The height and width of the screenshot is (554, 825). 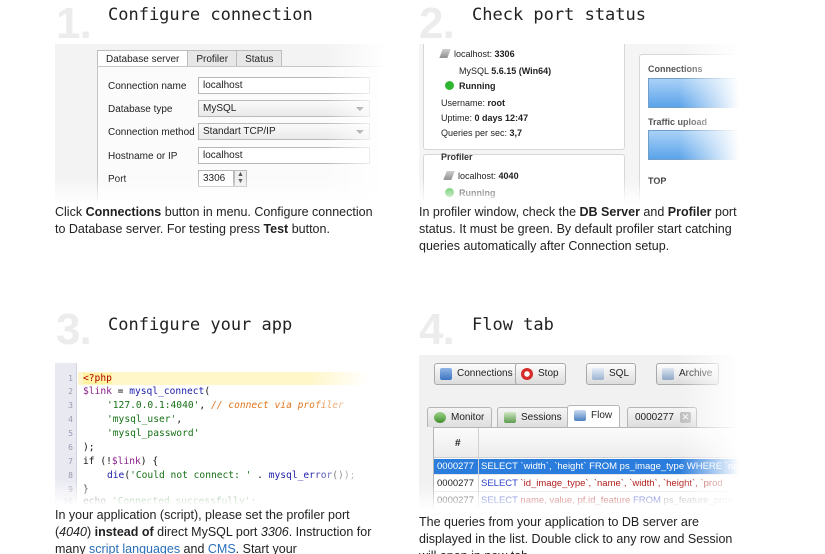 I want to click on line-number: 5, so click(x=70, y=433).